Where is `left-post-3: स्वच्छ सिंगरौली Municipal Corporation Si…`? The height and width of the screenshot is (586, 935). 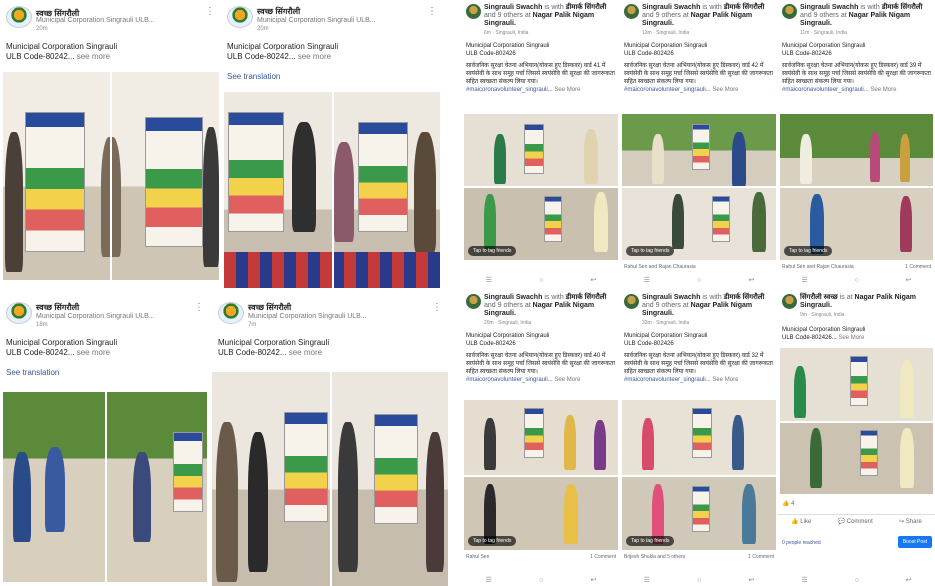 left-post-3: स्वच्छ सिंगरौली Municipal Corporation Si… is located at coordinates (105, 441).